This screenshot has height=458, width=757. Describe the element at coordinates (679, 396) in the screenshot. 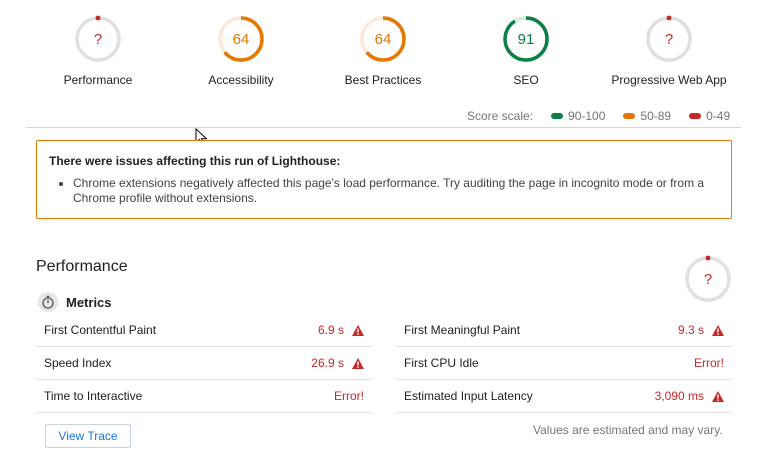

I see `metric-value-text: 3,090 ms` at that location.